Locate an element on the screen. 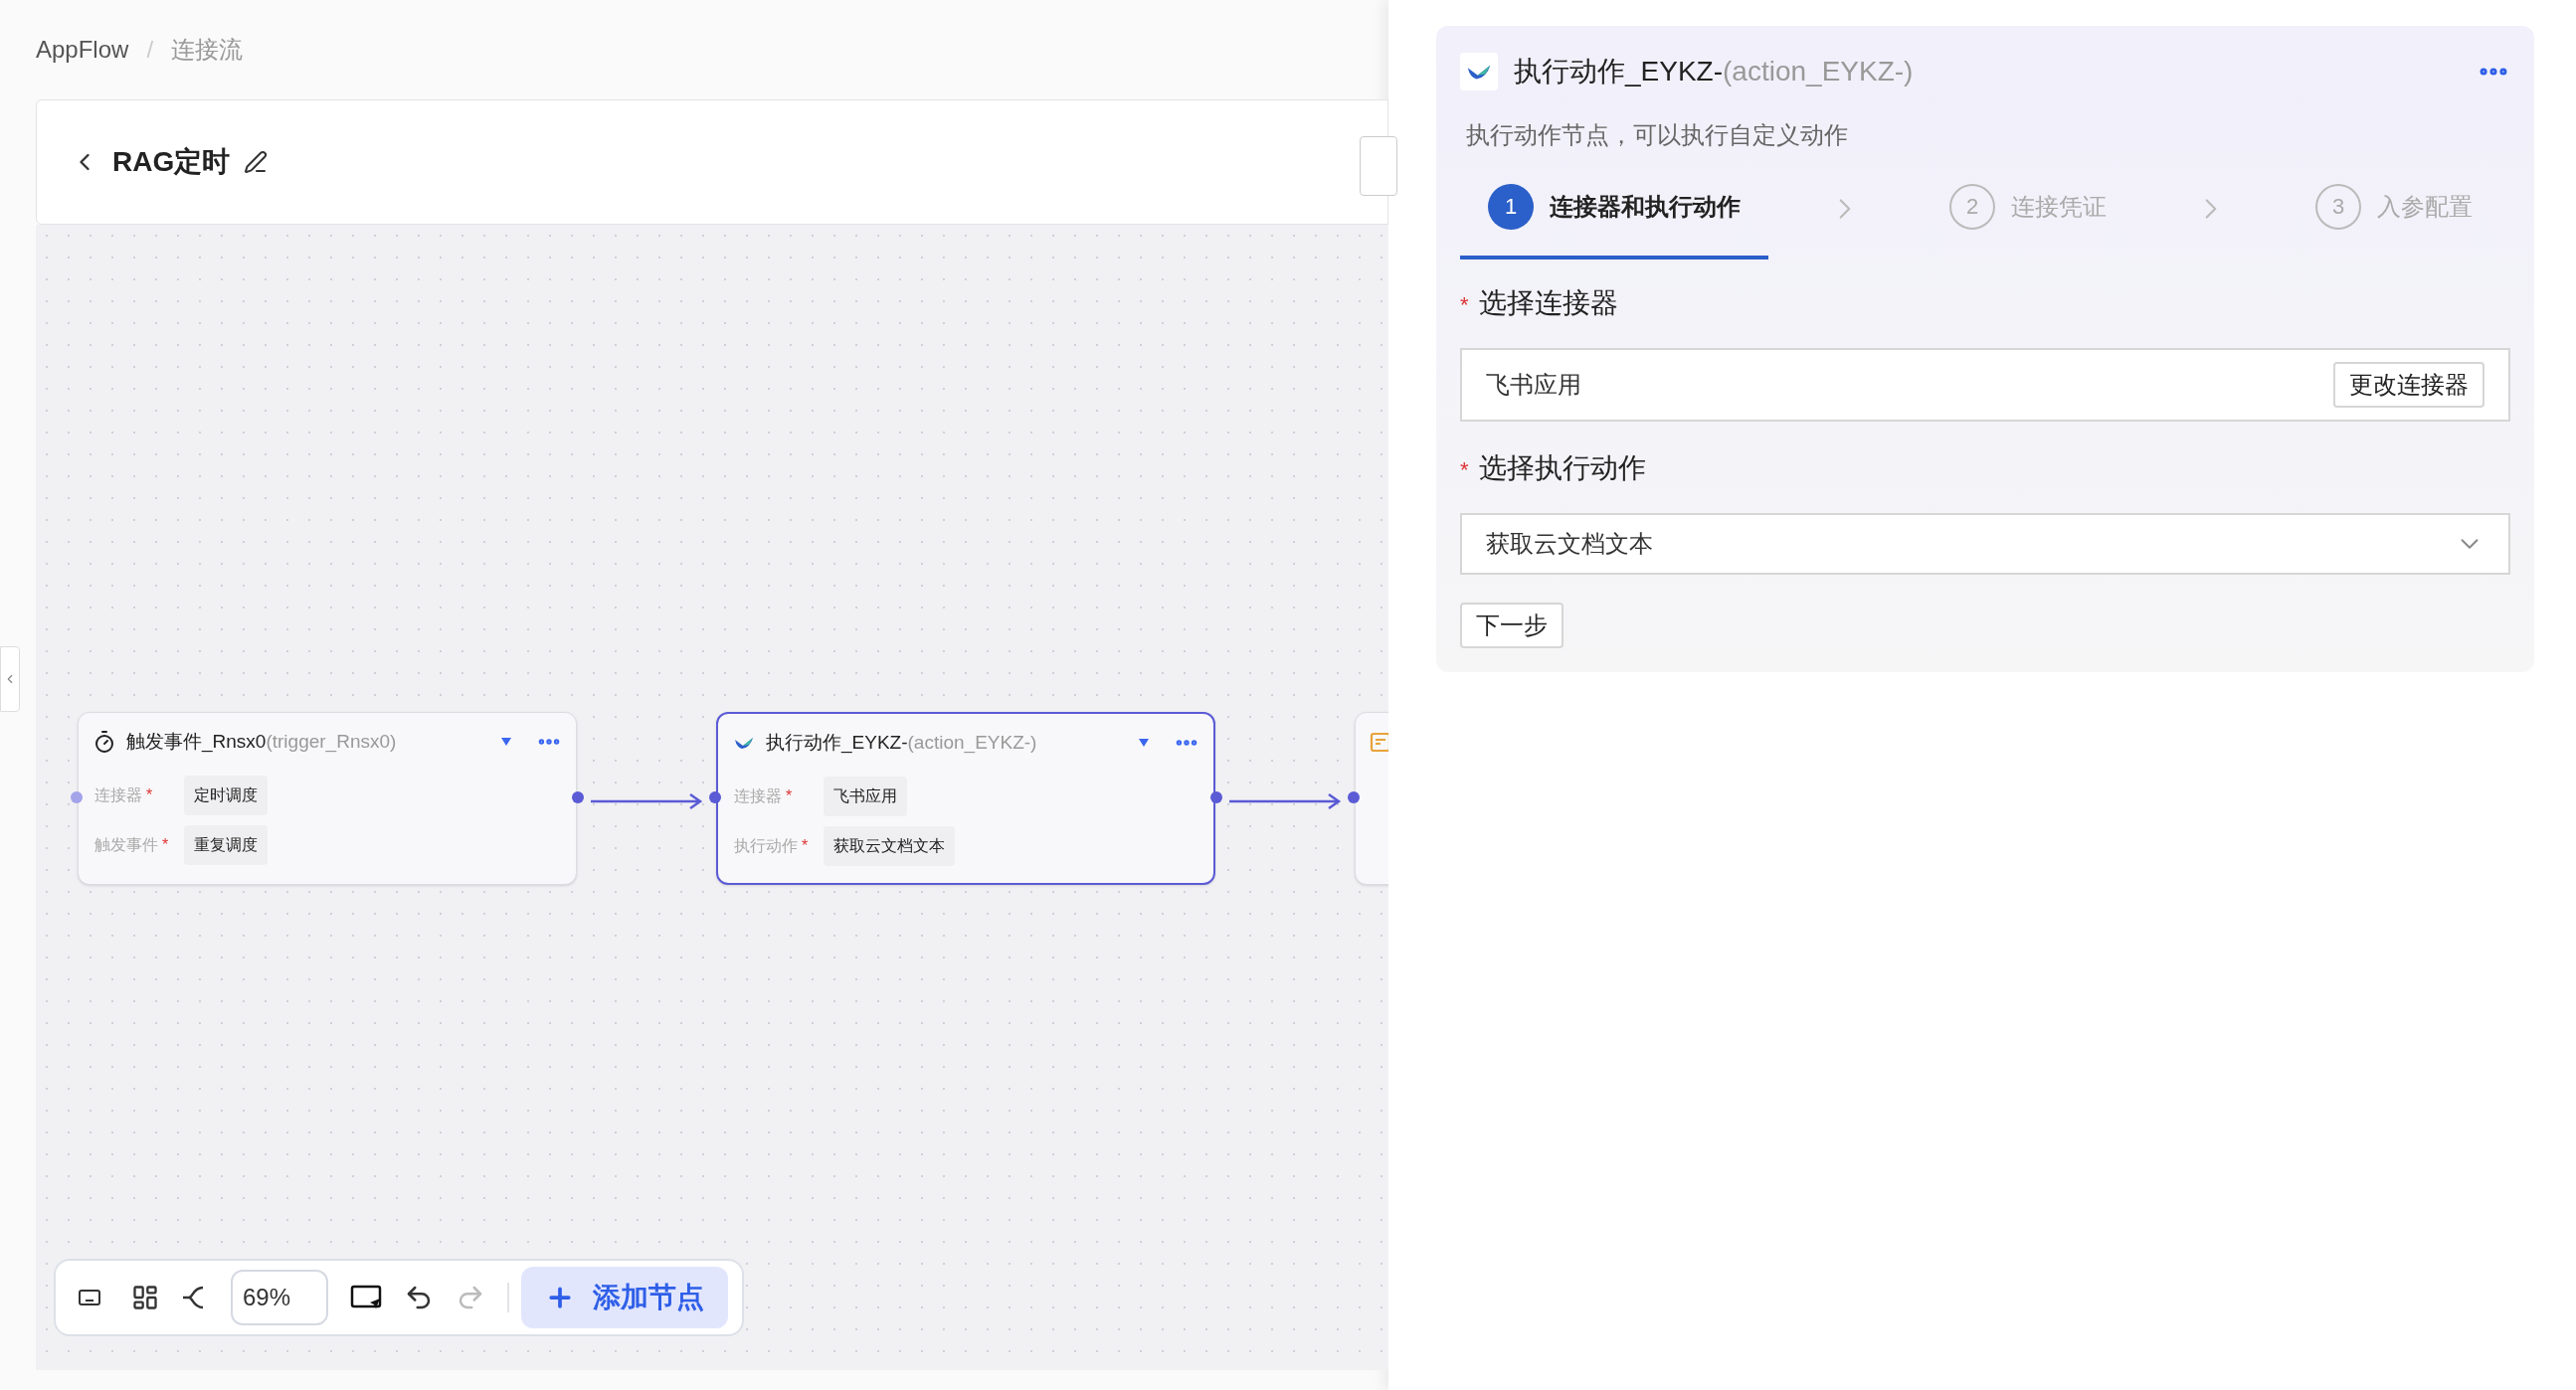 The image size is (2576, 1390). step-tab: 1 连接器和执行动作 is located at coordinates (1614, 208).